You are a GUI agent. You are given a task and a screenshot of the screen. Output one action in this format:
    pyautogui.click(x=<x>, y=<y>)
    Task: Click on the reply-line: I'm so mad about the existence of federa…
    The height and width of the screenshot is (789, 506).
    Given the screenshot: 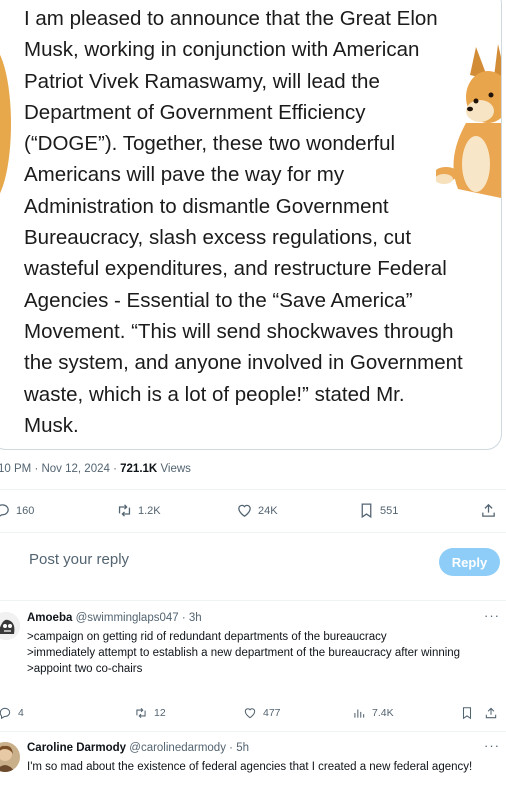 What is the action you would take?
    pyautogui.click(x=250, y=767)
    